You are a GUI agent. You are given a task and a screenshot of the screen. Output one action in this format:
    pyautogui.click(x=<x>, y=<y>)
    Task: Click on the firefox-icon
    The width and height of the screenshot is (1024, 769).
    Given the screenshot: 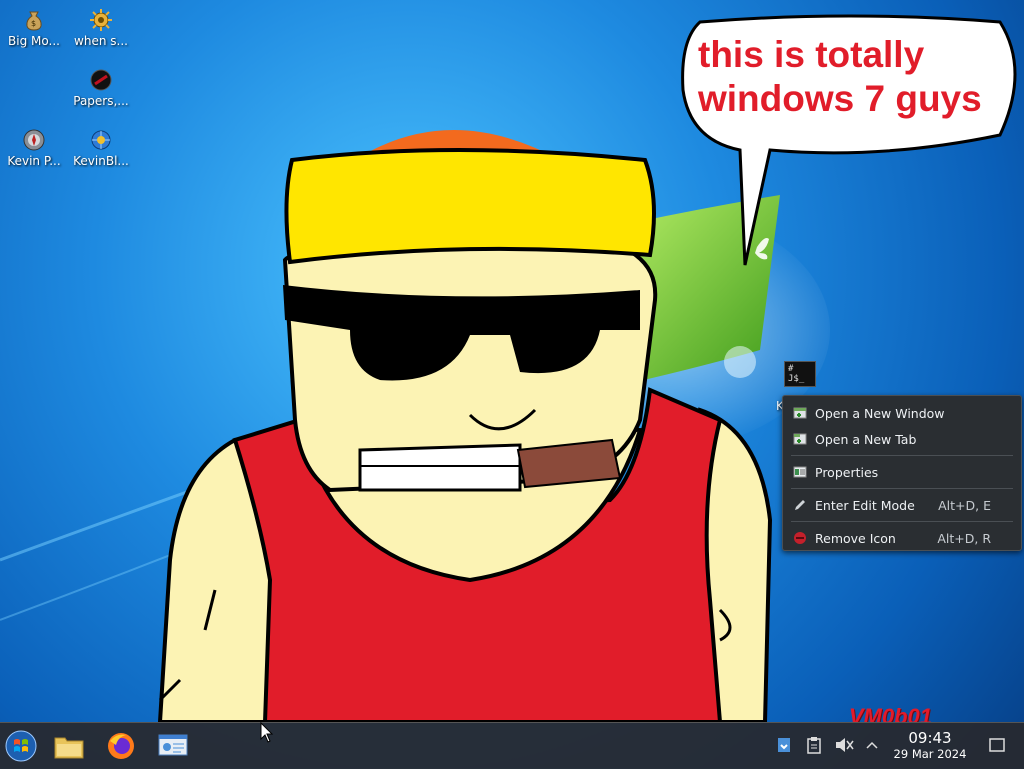 What is the action you would take?
    pyautogui.click(x=121, y=746)
    